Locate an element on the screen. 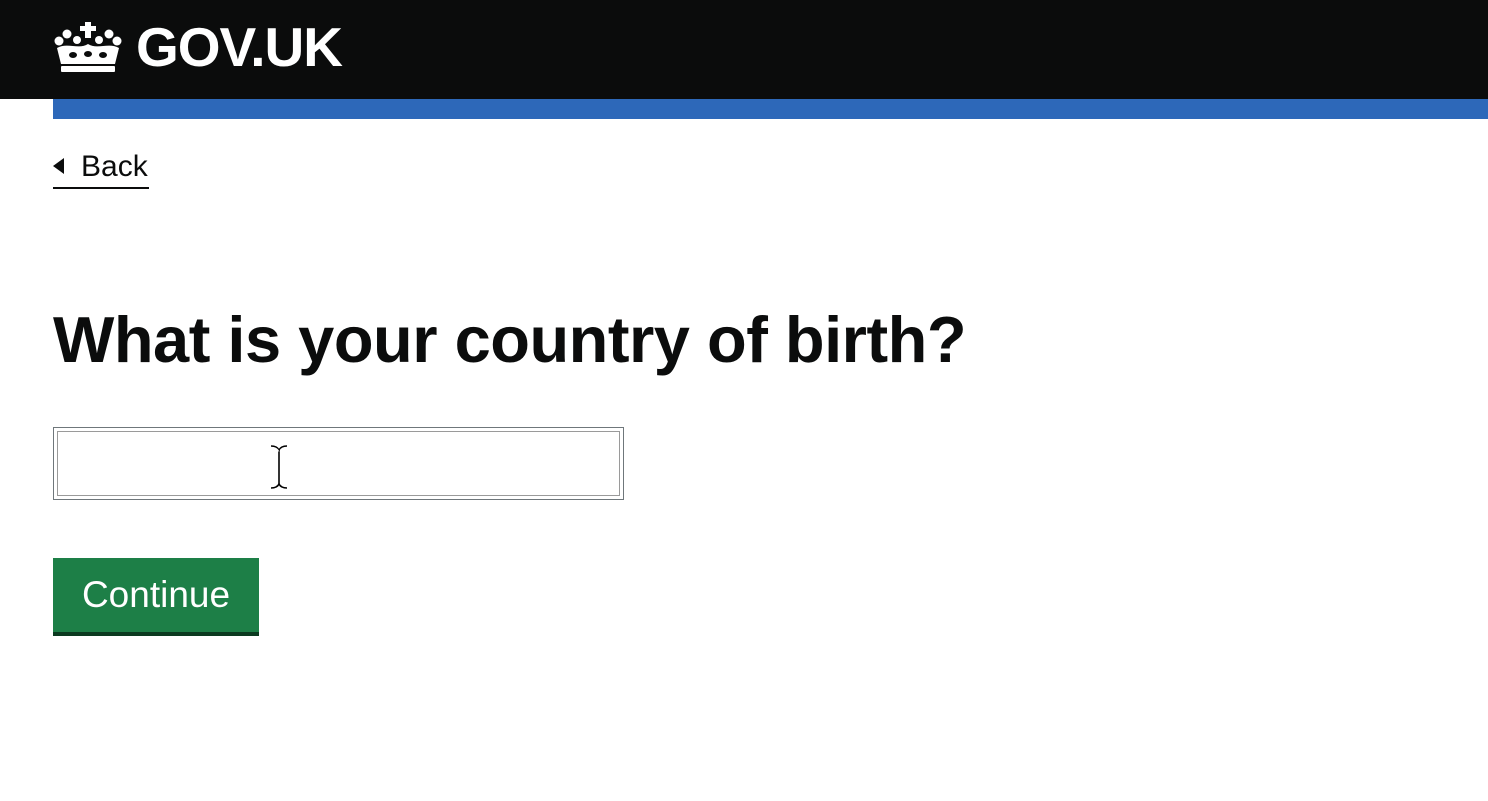 This screenshot has width=1488, height=801. header-accent-bar is located at coordinates (770, 109).